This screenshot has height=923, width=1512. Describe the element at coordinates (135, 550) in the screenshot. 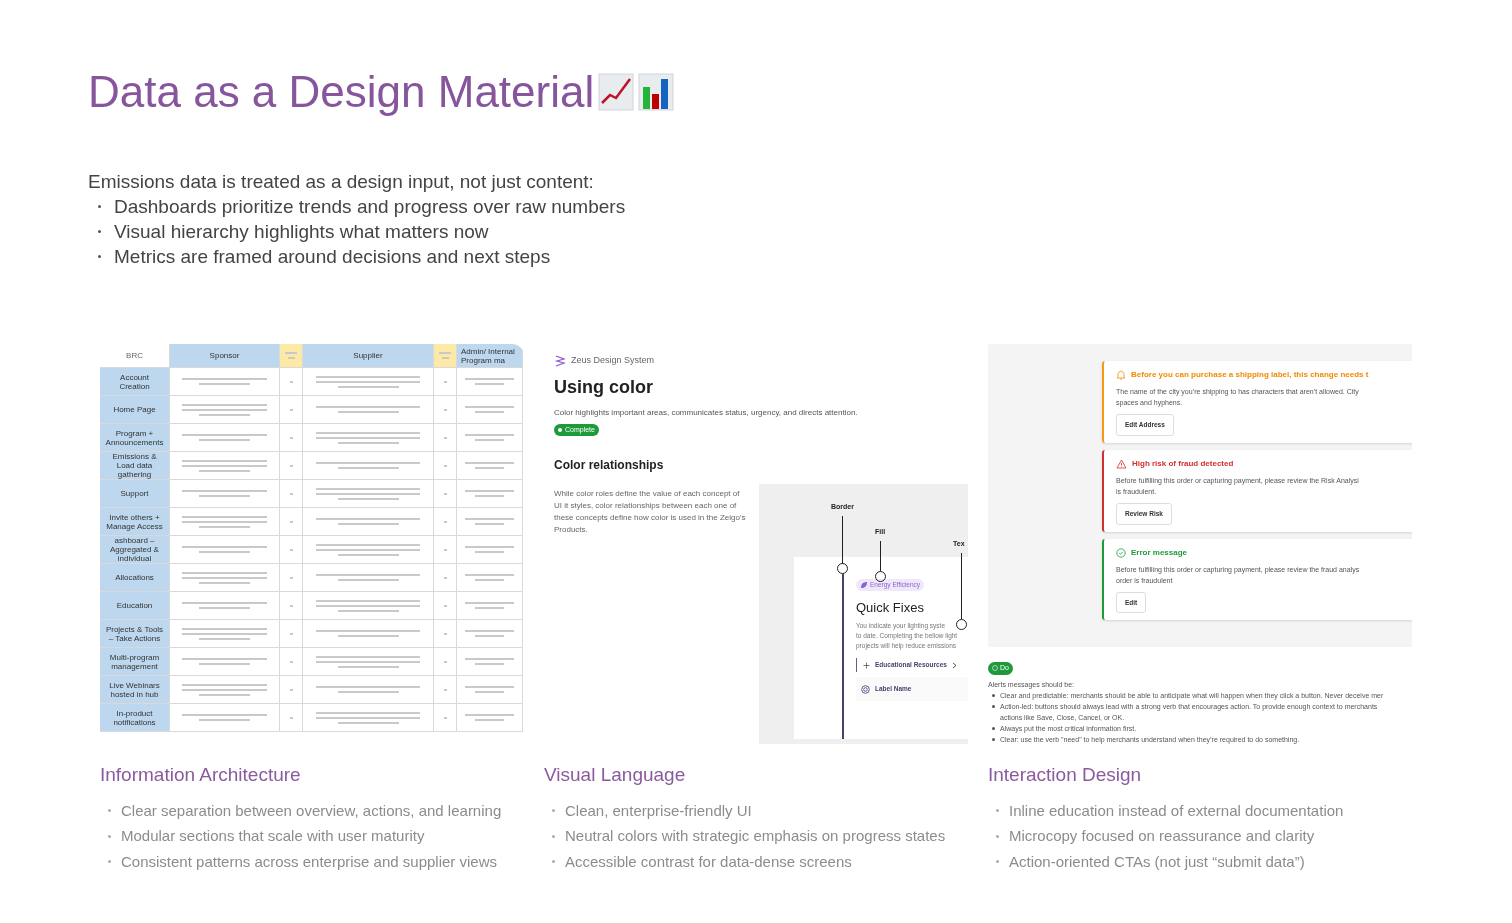

I see `row-label-cell: ashboard – Aggregated & individual` at that location.